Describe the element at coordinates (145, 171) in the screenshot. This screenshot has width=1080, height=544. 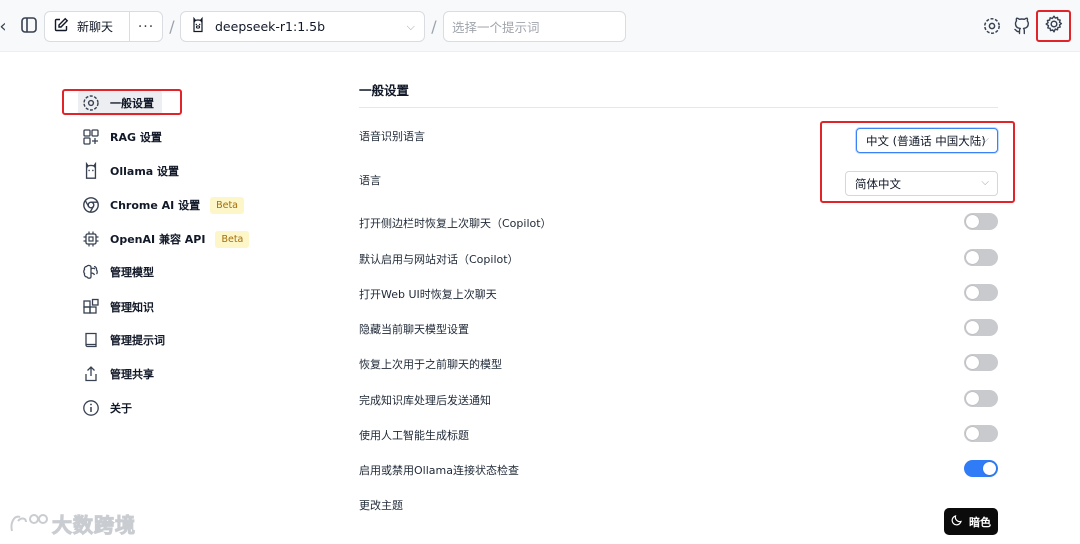
I see `sidebar-item-label: Ollama 设置` at that location.